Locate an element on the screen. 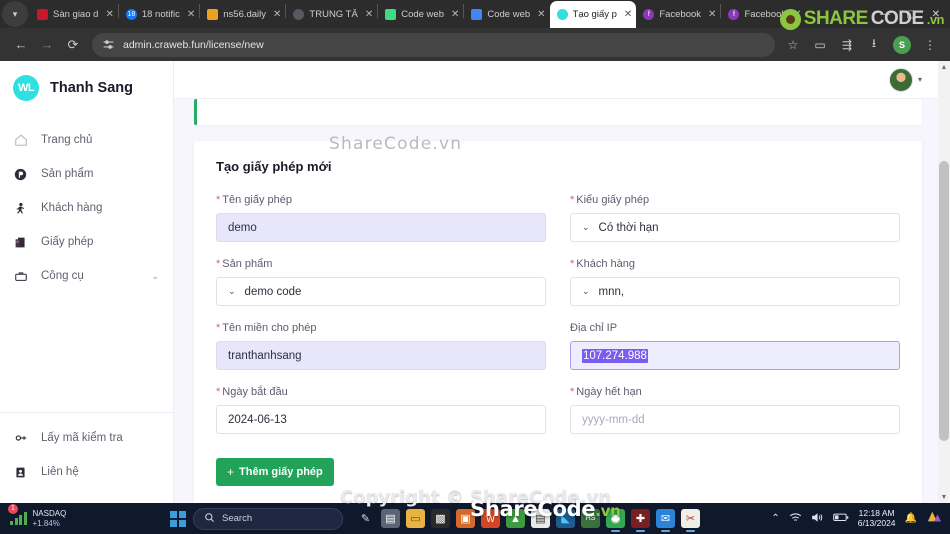  select-value: demo code is located at coordinates (273, 291).